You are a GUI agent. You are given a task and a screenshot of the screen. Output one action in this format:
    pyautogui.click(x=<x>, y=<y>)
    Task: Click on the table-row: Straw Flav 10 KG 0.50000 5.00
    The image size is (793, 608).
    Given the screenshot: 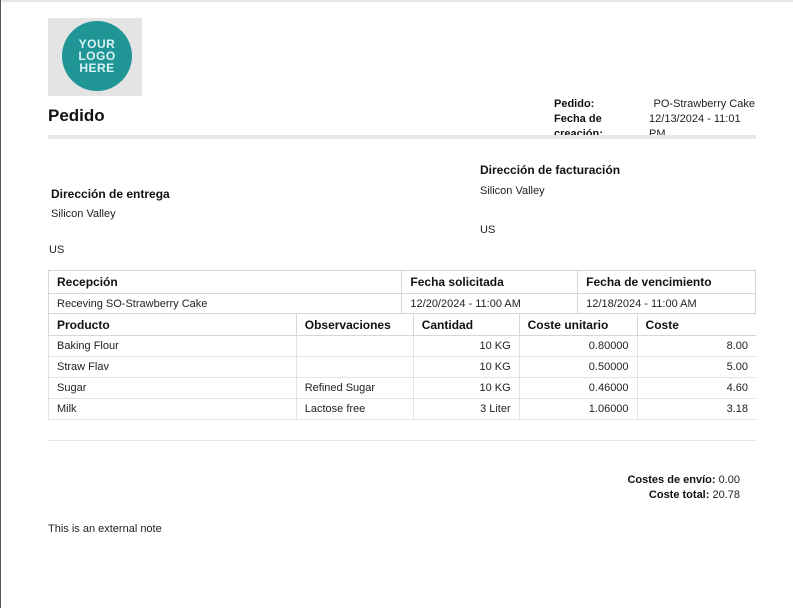 What is the action you would take?
    pyautogui.click(x=402, y=367)
    